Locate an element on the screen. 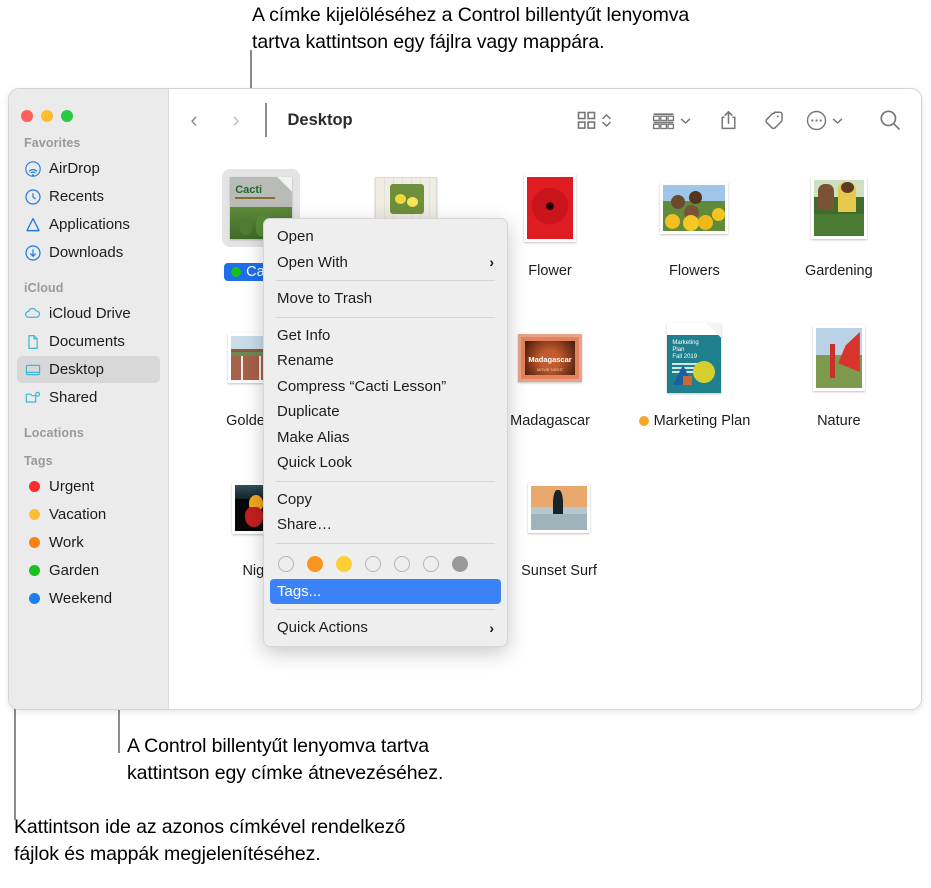 This screenshot has width=931, height=888. toolbar-divider is located at coordinates (266, 120).